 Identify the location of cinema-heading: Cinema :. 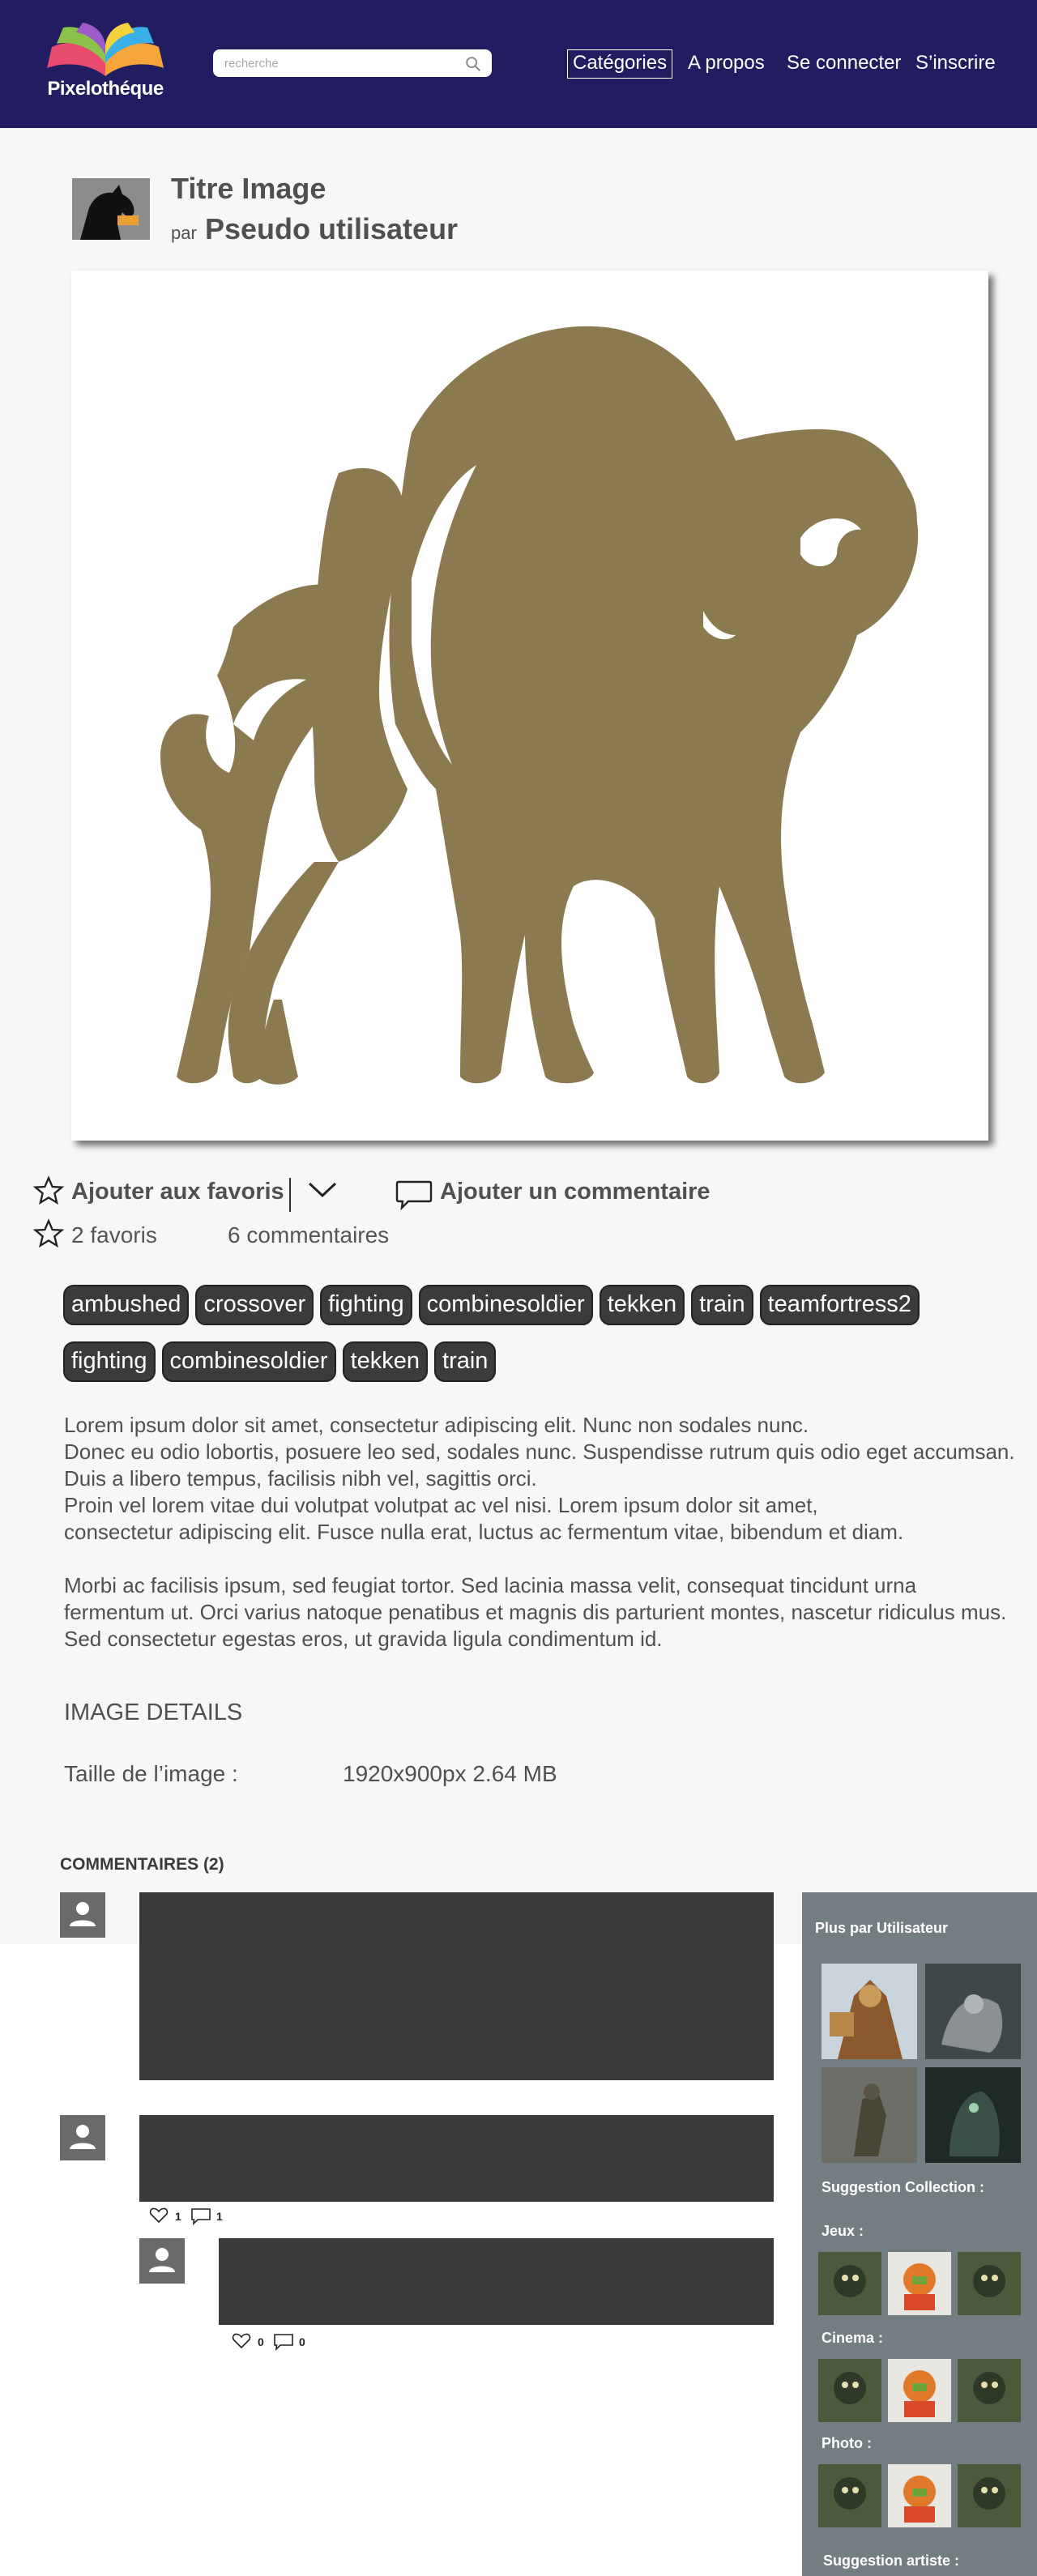
(852, 2338).